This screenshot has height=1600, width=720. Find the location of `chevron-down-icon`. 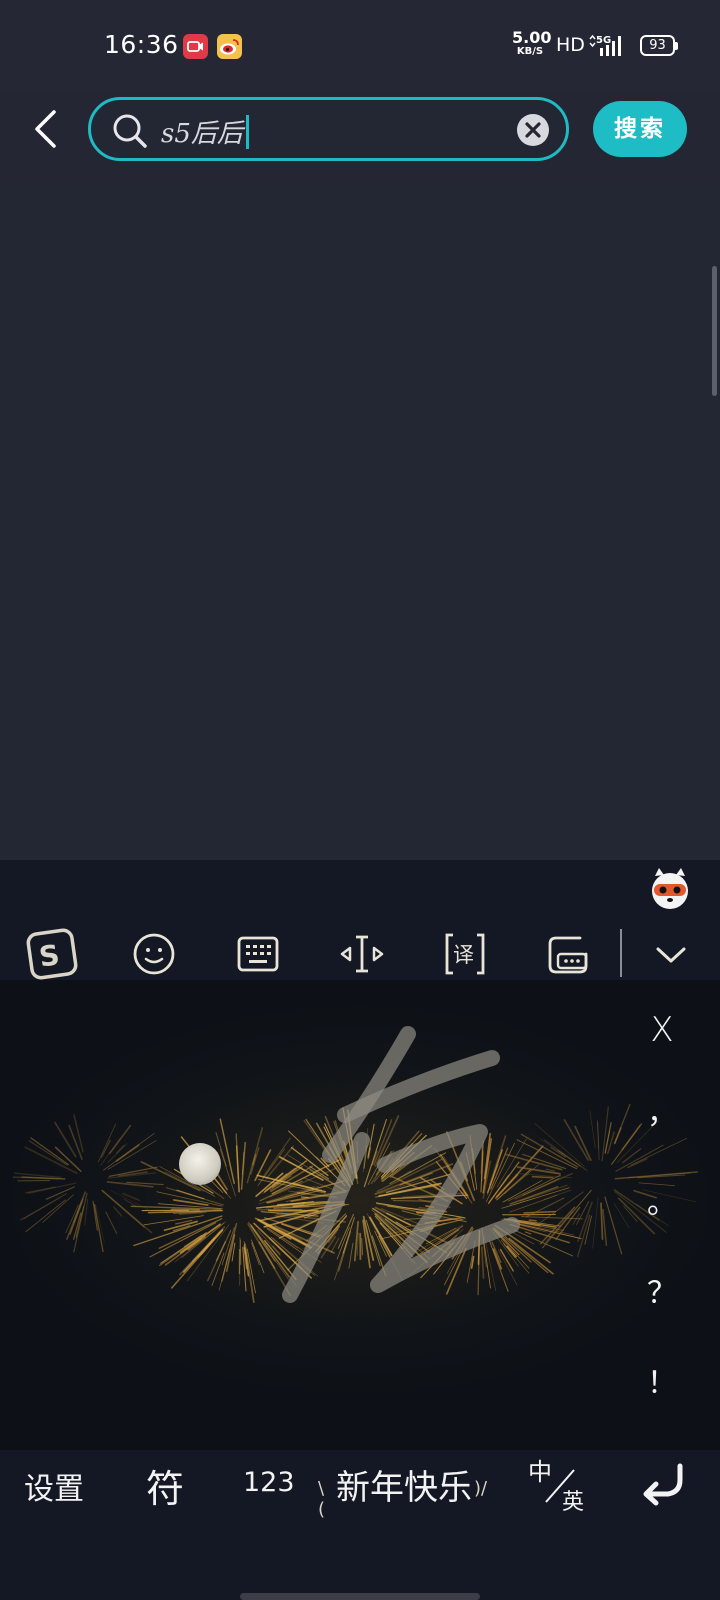

chevron-down-icon is located at coordinates (671, 955).